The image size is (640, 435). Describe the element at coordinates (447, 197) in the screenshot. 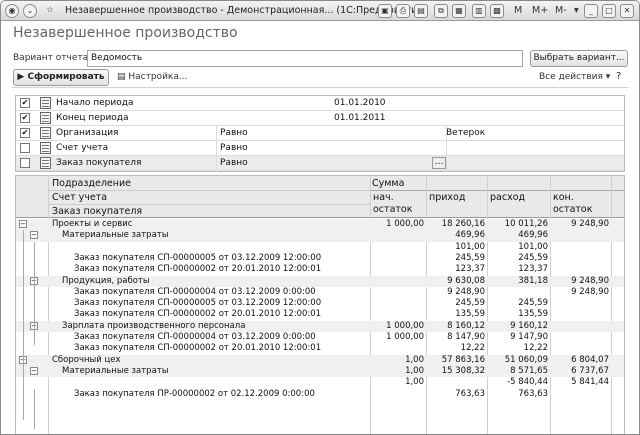

I see `header-income: приход` at that location.